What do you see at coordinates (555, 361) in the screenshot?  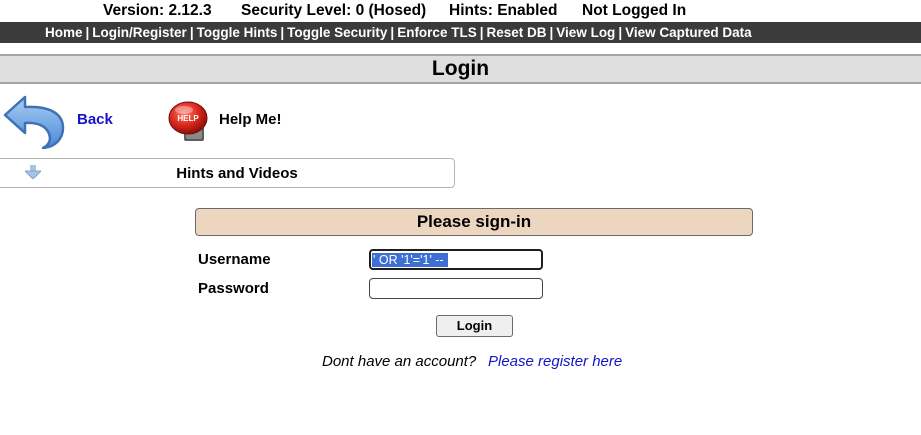 I see `register-link: Please register here` at bounding box center [555, 361].